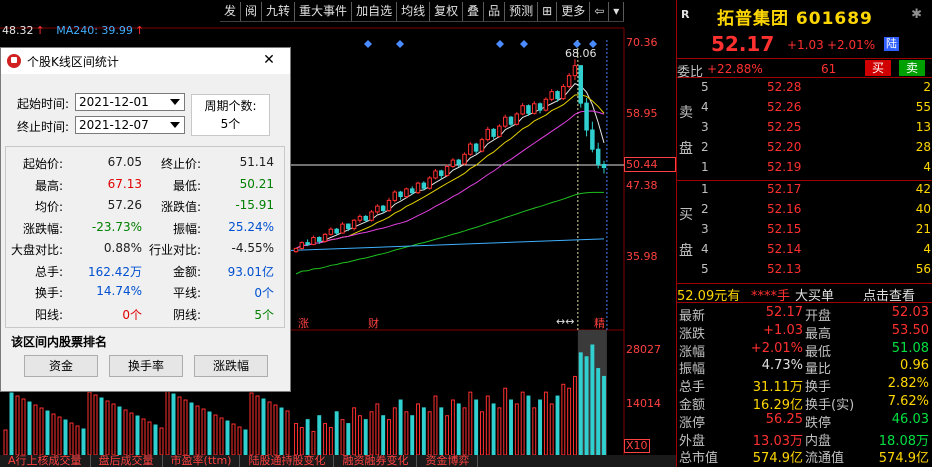 The image size is (932, 467). Describe the element at coordinates (279, 11) in the screenshot. I see `toolbar-jiuzhuan-button: 九转` at that location.